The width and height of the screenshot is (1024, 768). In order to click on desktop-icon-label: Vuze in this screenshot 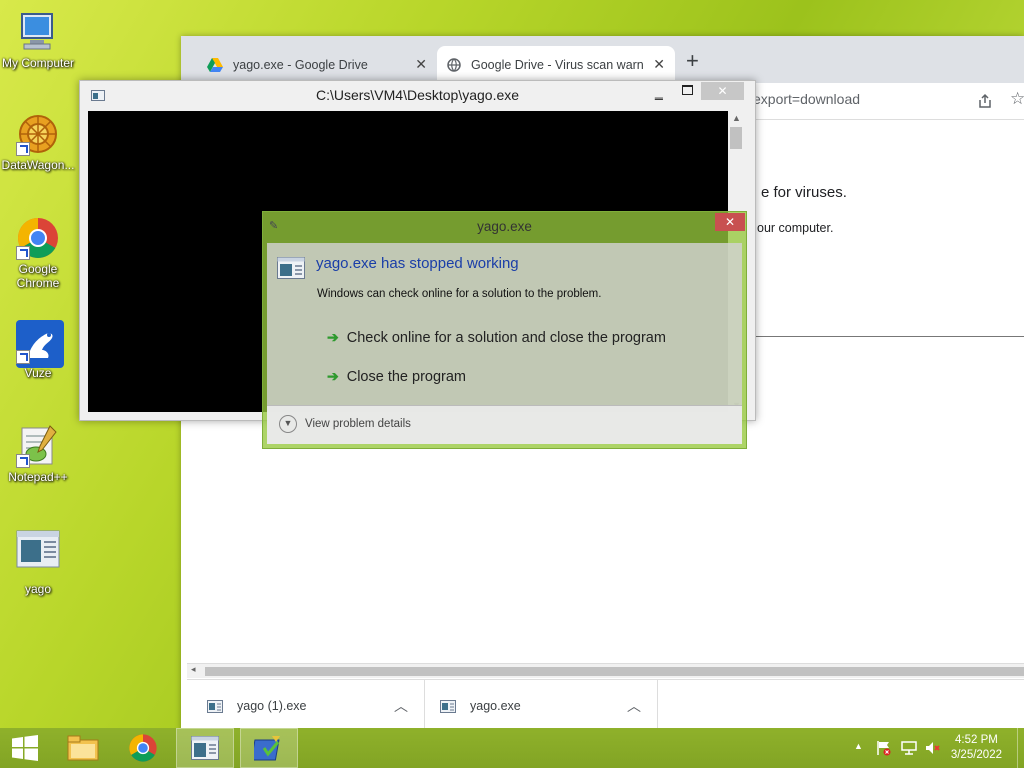, I will do `click(38, 373)`.